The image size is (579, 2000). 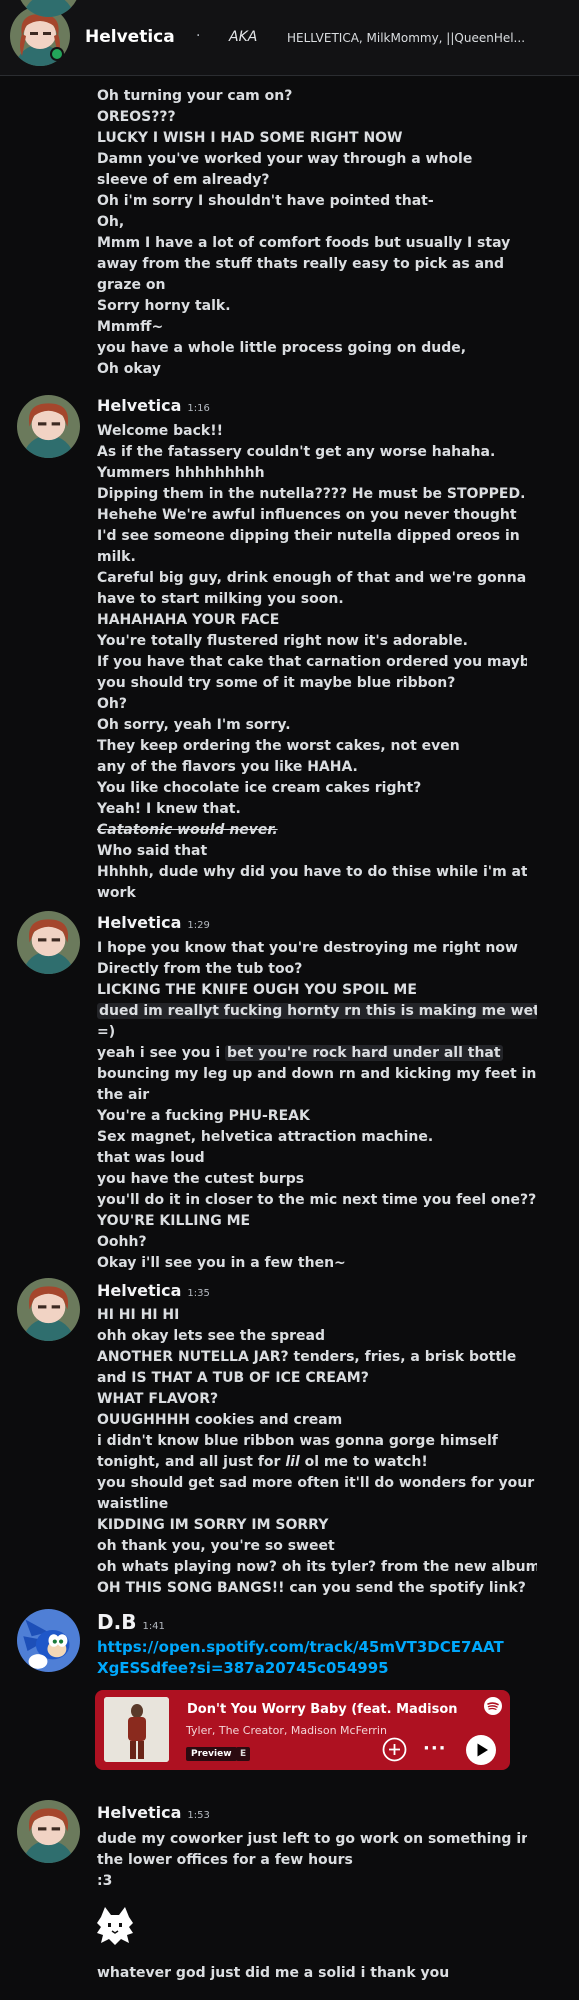 What do you see at coordinates (160, 431) in the screenshot?
I see `message-line: Welcome back!!` at bounding box center [160, 431].